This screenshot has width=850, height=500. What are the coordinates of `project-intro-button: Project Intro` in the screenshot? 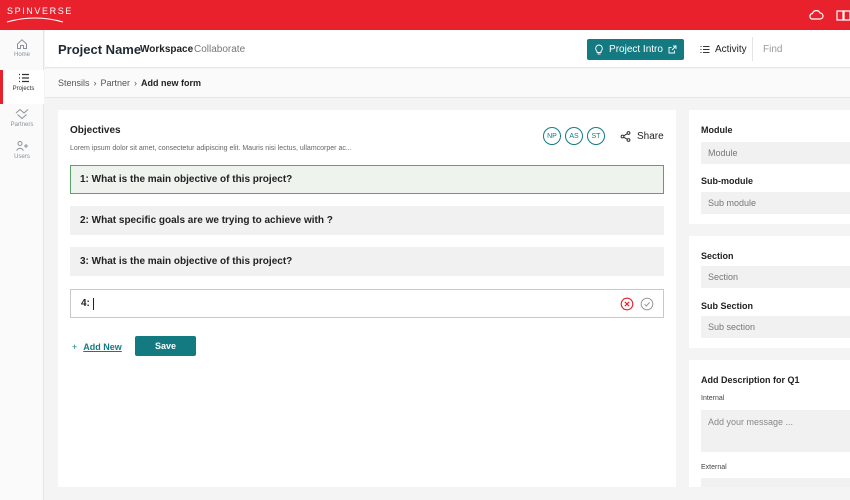 It's located at (635, 49).